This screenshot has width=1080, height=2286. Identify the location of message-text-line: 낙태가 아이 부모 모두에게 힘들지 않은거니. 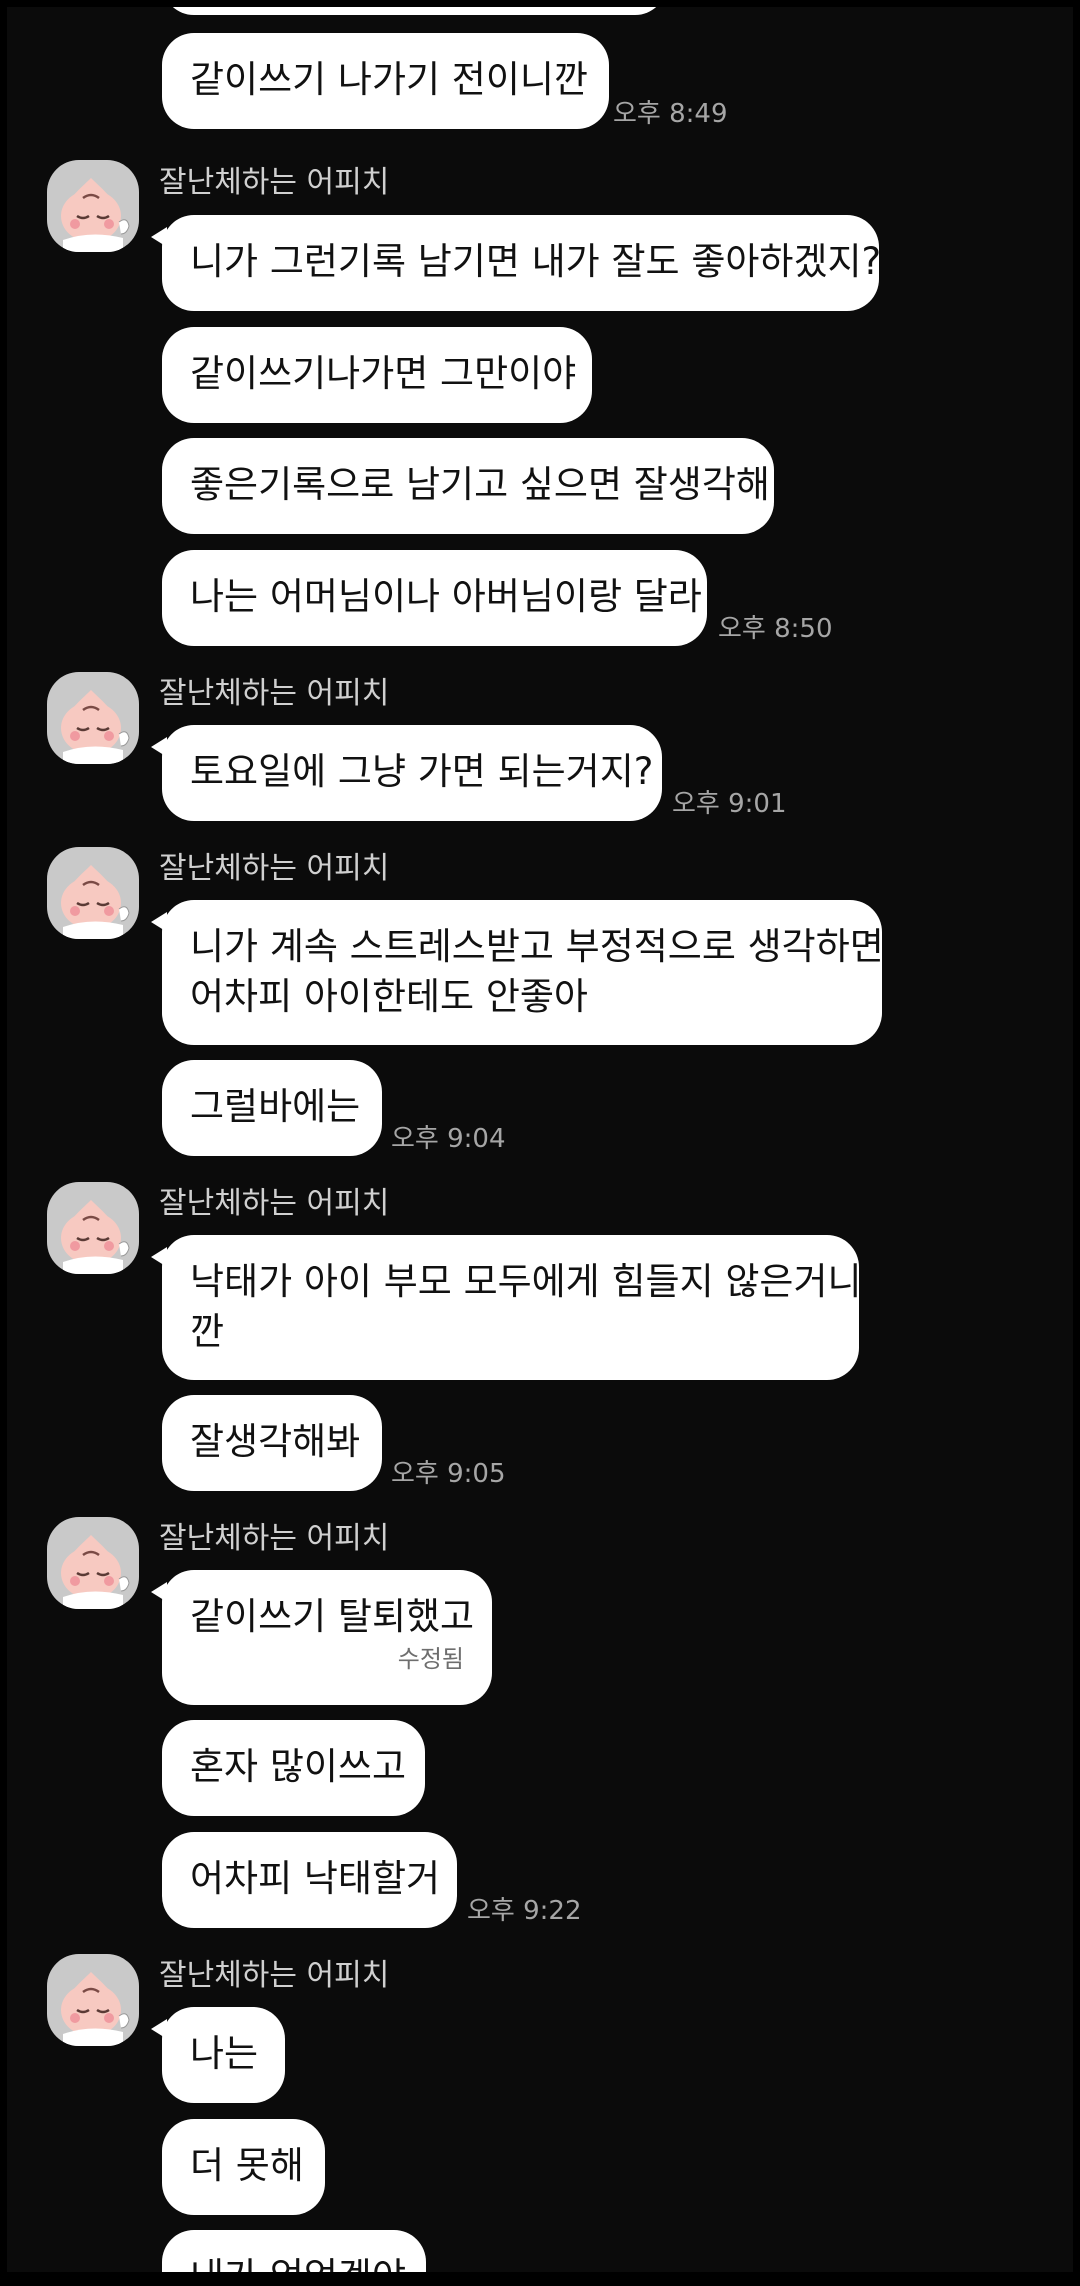
(526, 1281).